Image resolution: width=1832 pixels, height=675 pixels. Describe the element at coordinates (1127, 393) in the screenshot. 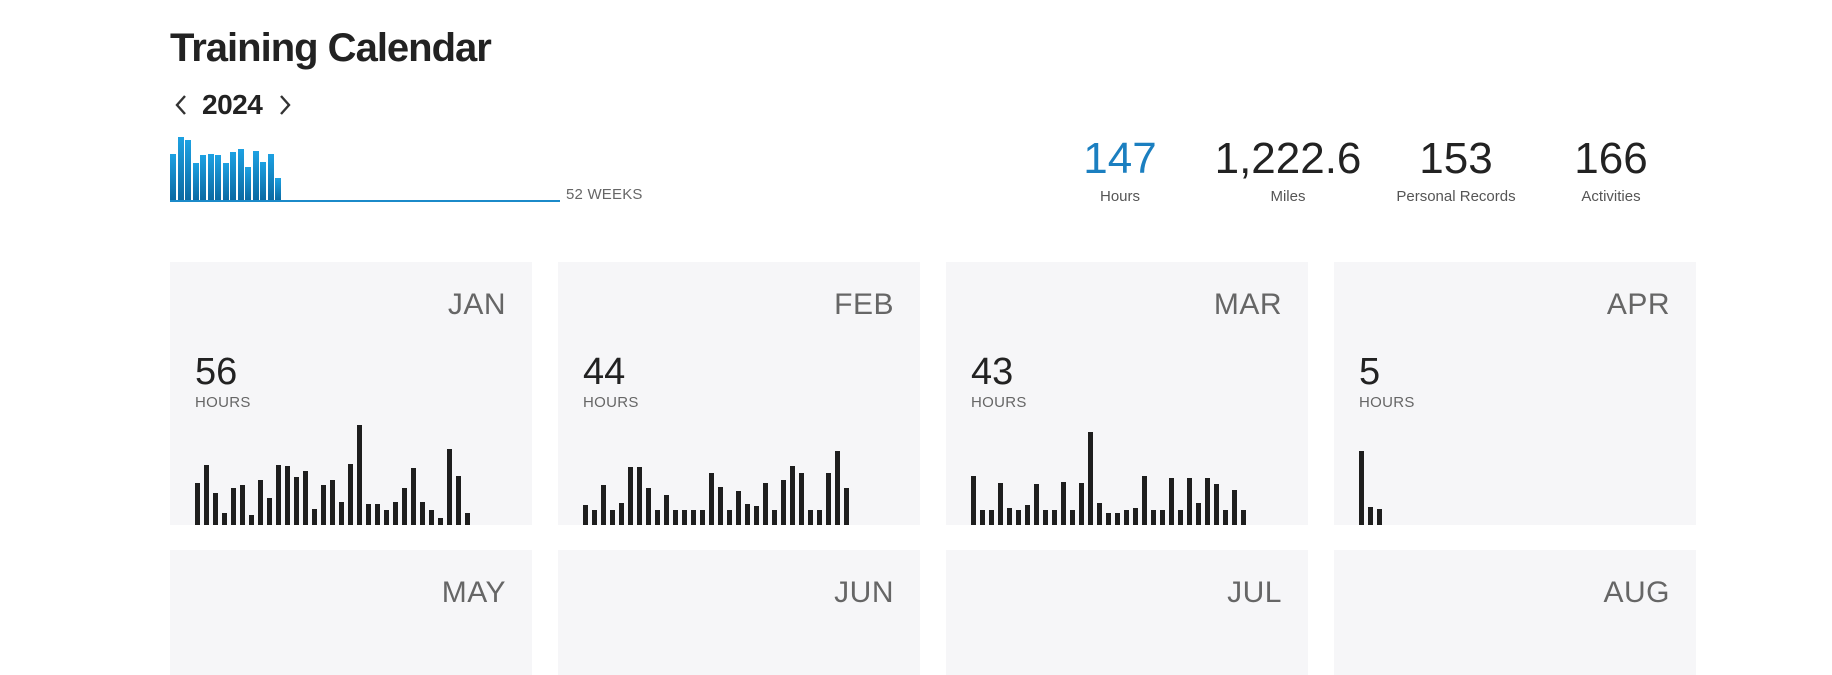

I see `month-card: MAR 43 HOURS` at that location.